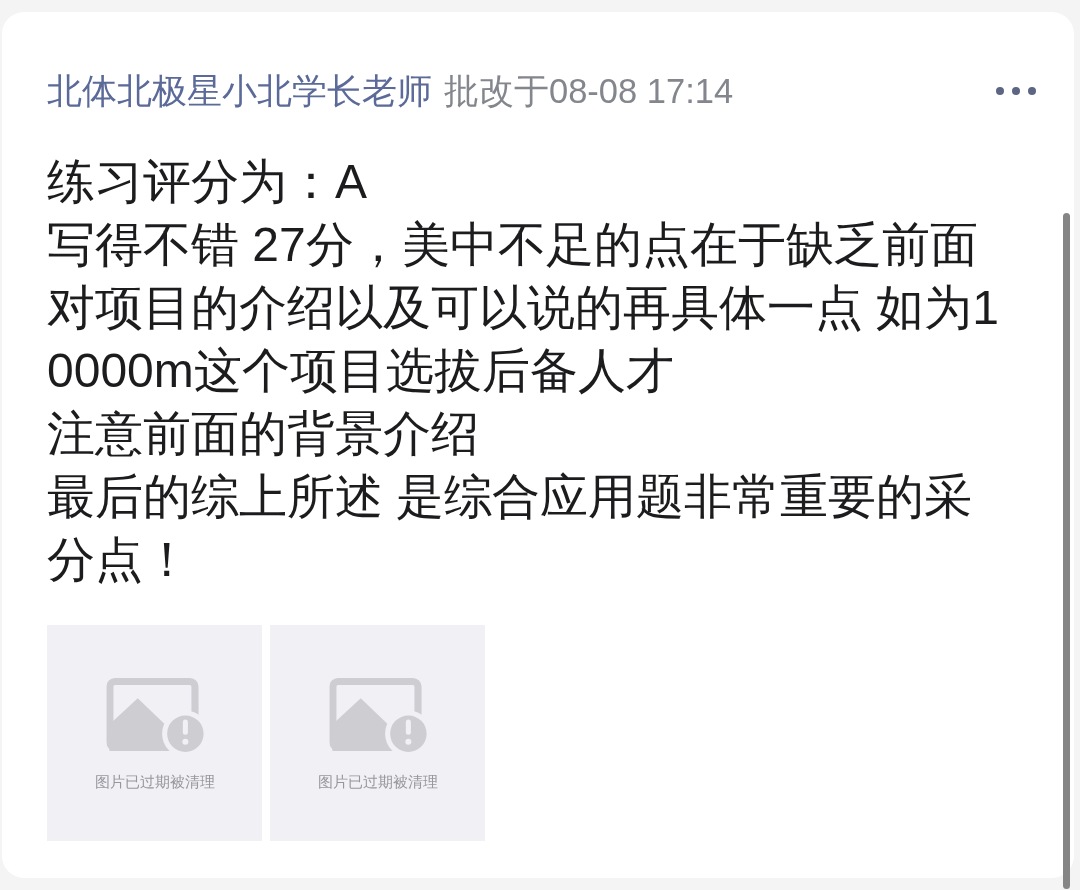  What do you see at coordinates (239, 91) in the screenshot?
I see `author-name: 北体北极星小北学长老师` at bounding box center [239, 91].